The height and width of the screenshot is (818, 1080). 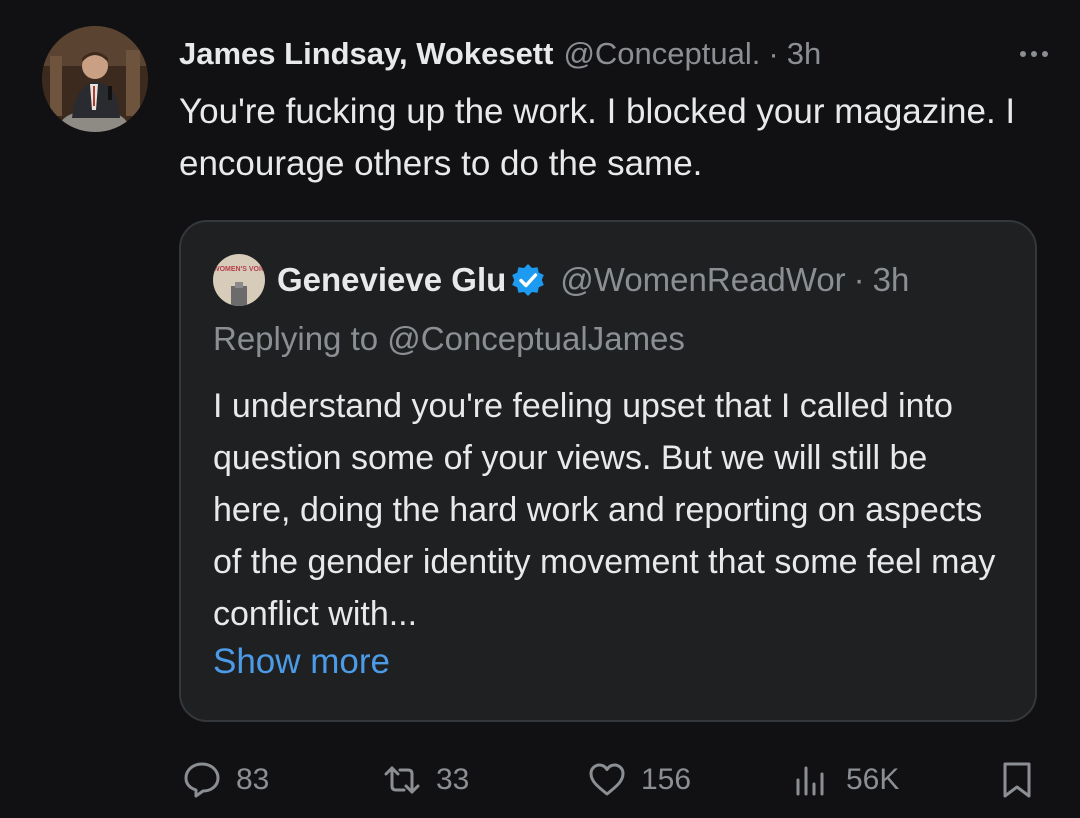 I want to click on like-button: 156, so click(x=638, y=780).